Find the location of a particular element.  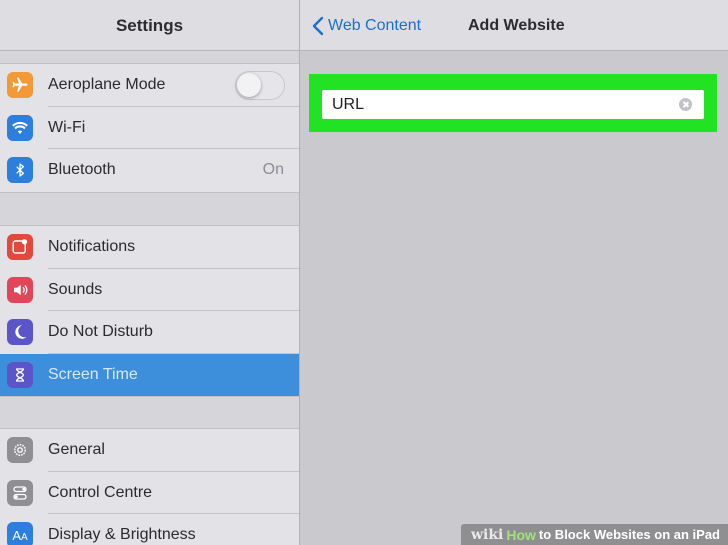

text-size-icon: AA is located at coordinates (20, 533).